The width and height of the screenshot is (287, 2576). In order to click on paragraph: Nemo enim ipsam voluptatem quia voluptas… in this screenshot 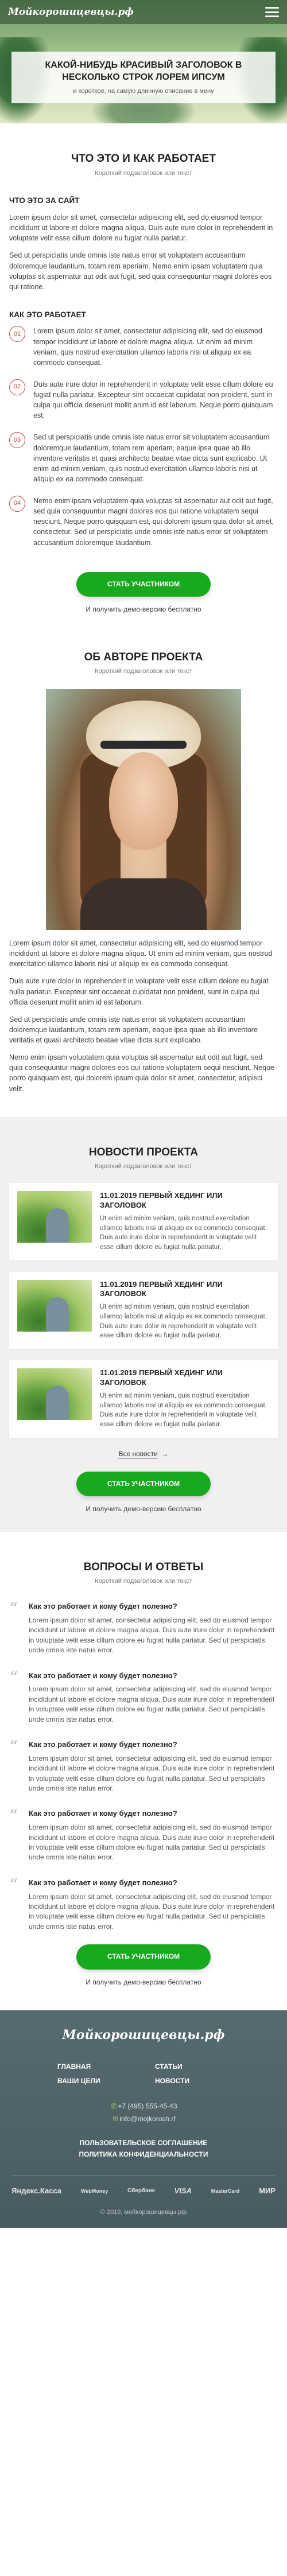, I will do `click(142, 1073)`.